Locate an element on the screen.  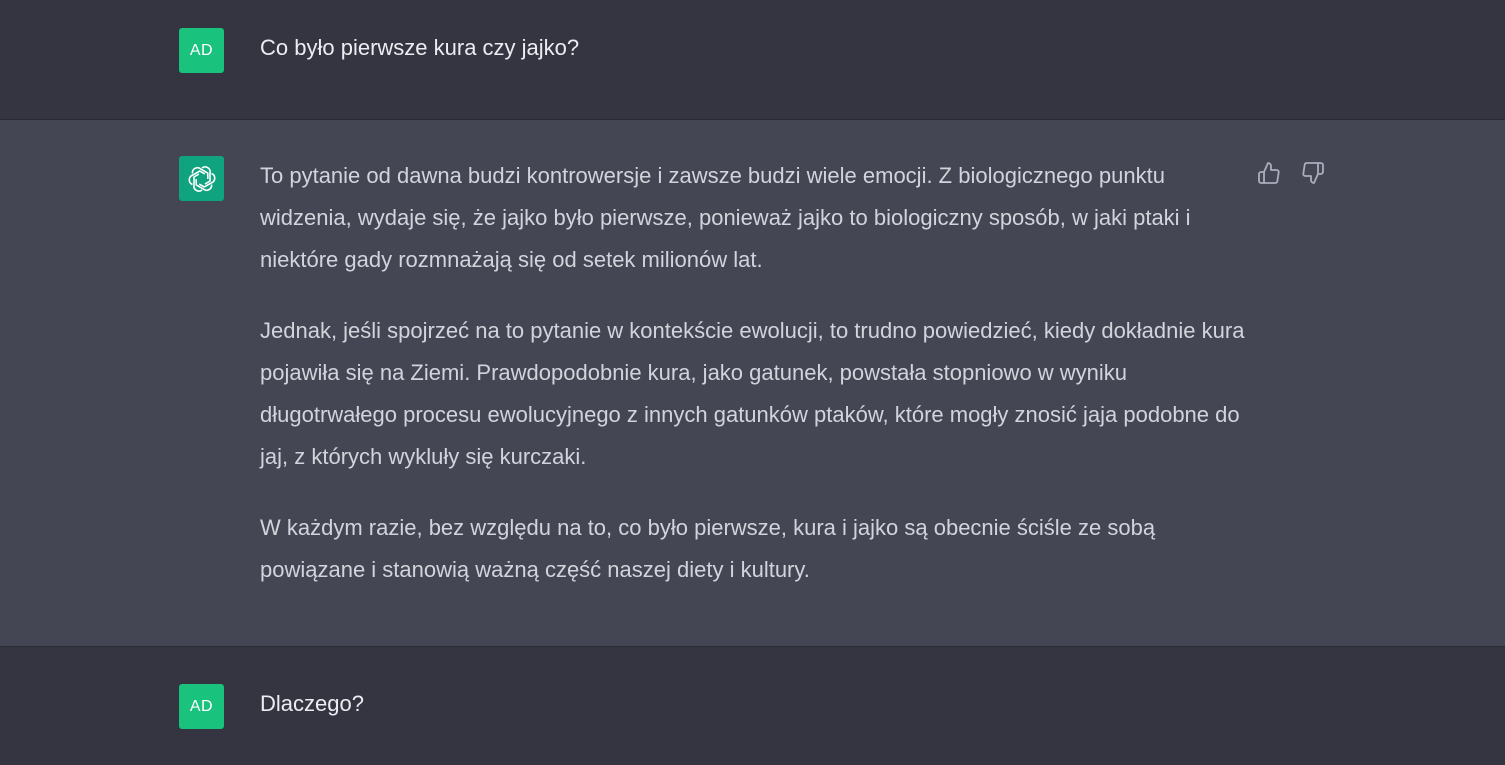
user-message-text: Co było pierwsze kura czy jajko? is located at coordinates (420, 47).